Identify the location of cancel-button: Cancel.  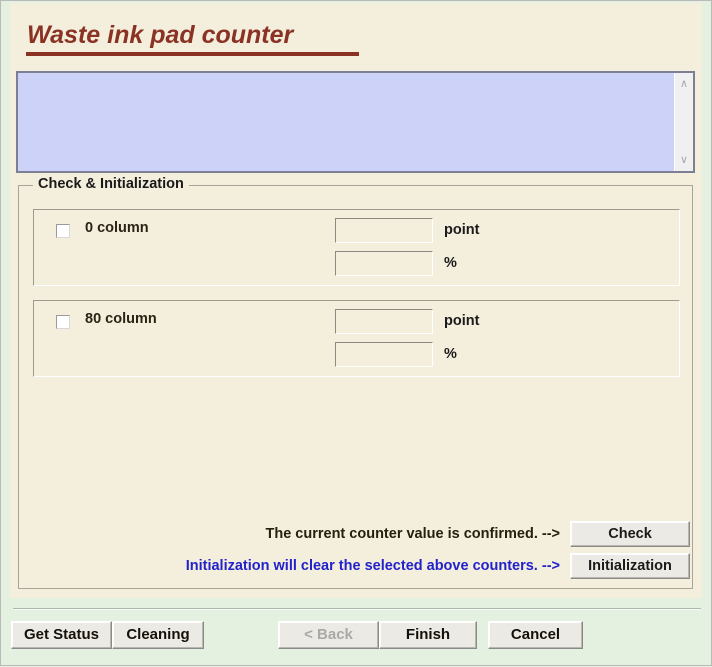
(535, 635).